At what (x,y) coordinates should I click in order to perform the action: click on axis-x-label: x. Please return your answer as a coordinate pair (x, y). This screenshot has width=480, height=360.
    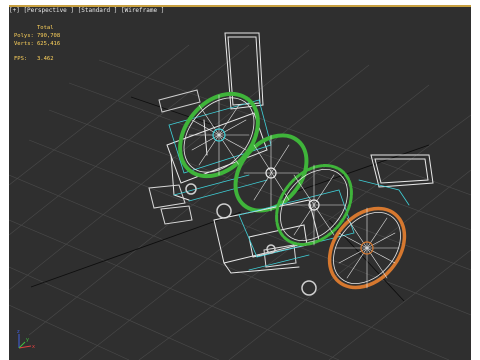
    Looking at the image, I should click on (33, 347).